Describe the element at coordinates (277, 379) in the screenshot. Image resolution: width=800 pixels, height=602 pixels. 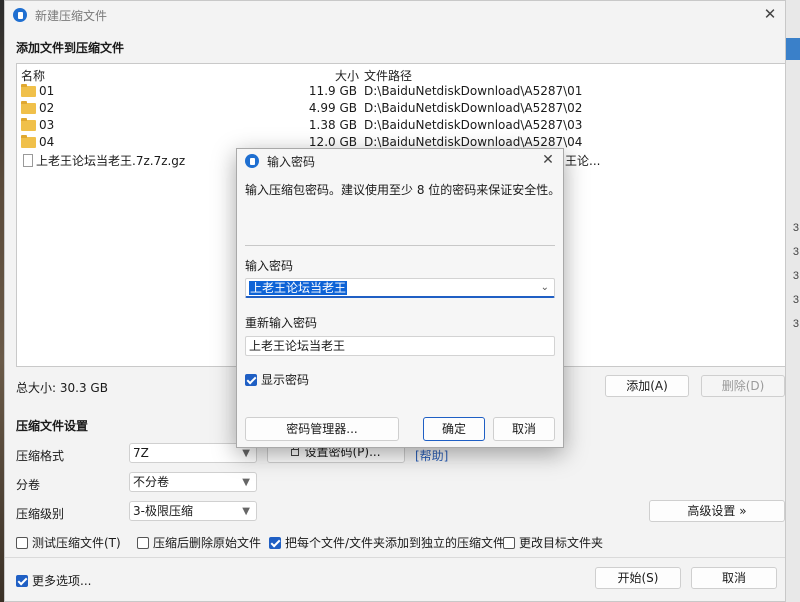
I see `show-password-checkbox: 显示密码` at that location.